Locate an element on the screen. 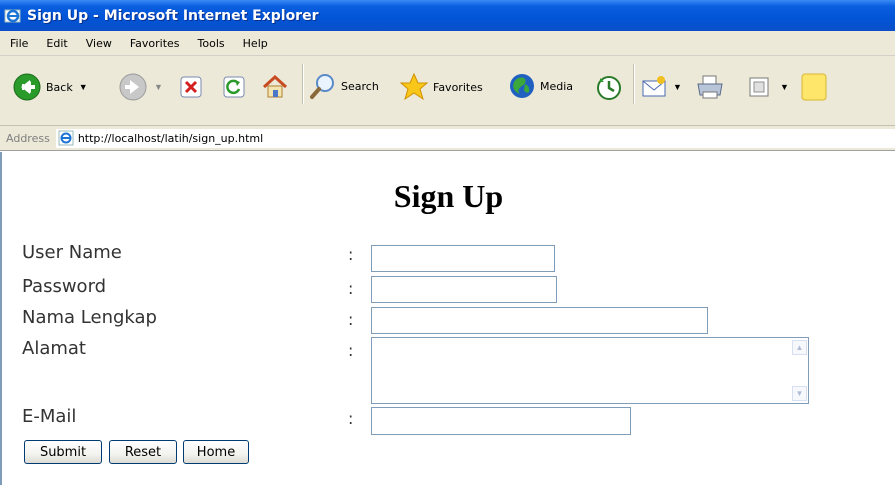 This screenshot has width=895, height=485. note-icon is located at coordinates (814, 87).